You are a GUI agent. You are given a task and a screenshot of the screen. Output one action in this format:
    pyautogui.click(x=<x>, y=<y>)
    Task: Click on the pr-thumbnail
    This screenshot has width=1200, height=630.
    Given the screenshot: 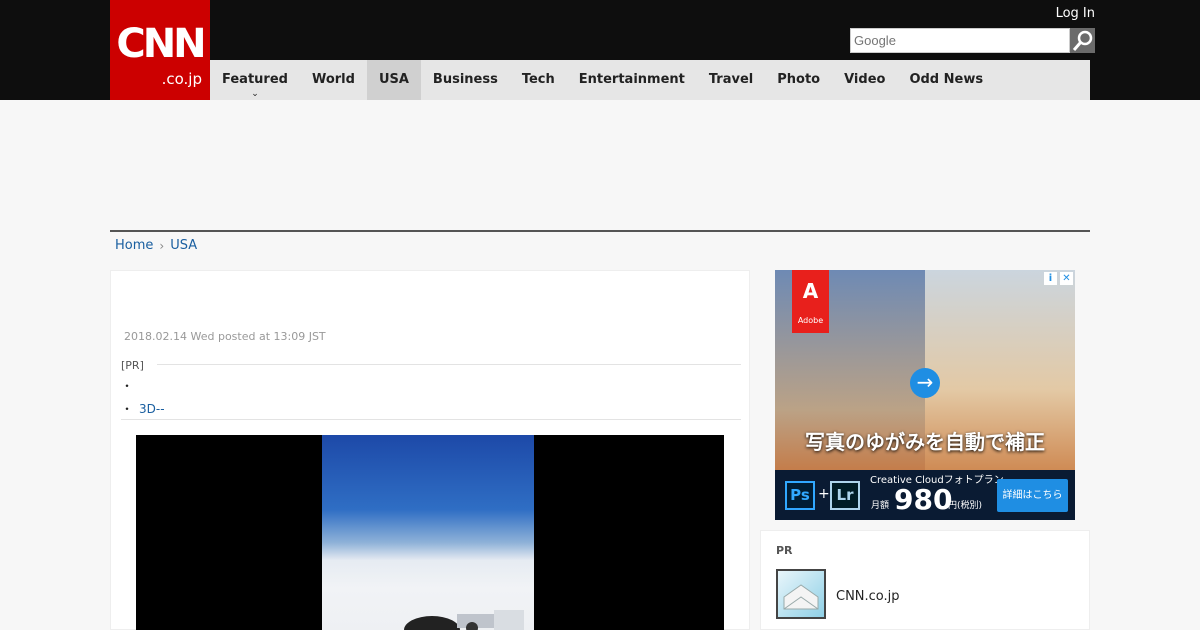 What is the action you would take?
    pyautogui.click(x=801, y=594)
    